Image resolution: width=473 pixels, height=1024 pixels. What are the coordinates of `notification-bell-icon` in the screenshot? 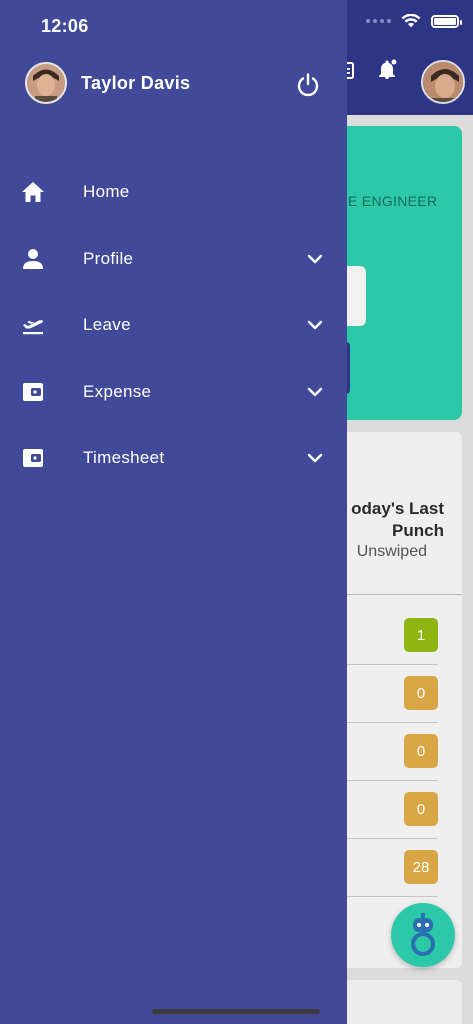 It's located at (387, 70).